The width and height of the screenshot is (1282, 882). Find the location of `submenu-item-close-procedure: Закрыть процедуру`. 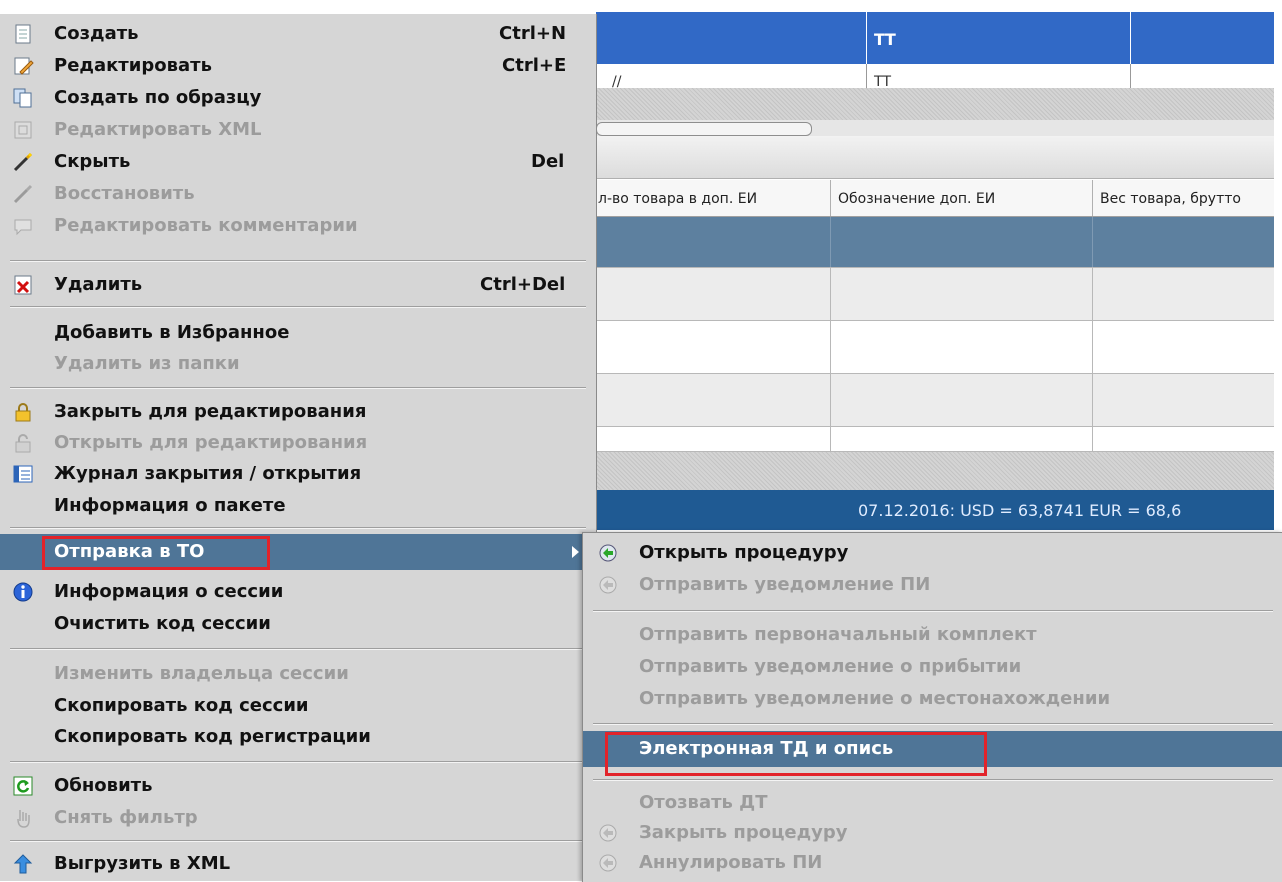

submenu-item-close-procedure: Закрыть процедуру is located at coordinates (932, 833).